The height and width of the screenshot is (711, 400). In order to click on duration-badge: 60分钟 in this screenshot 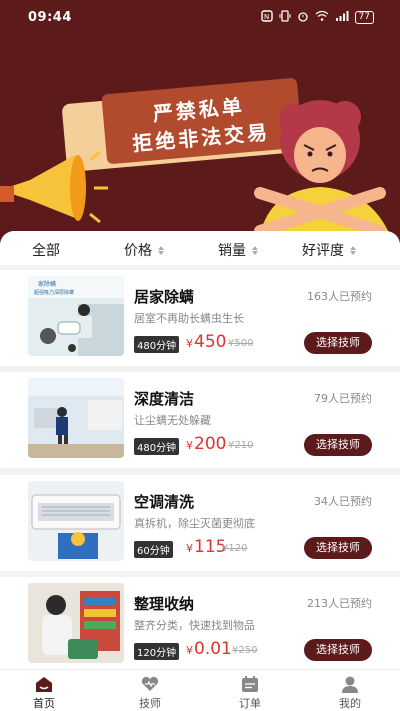, I will do `click(153, 549)`.